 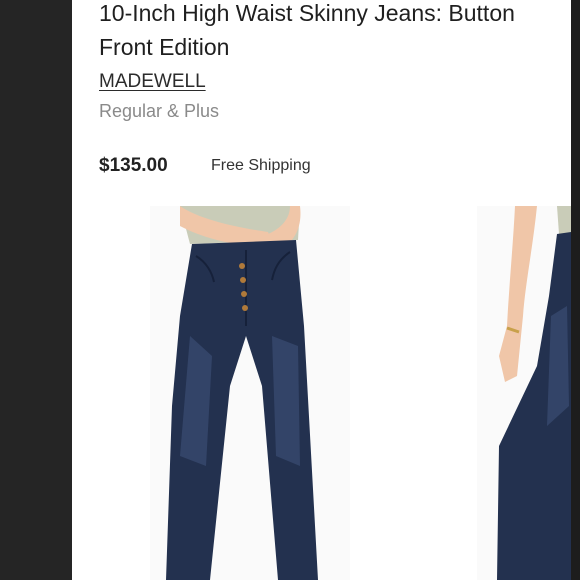 What do you see at coordinates (152, 82) in the screenshot?
I see `brand-link: MADEWELL` at bounding box center [152, 82].